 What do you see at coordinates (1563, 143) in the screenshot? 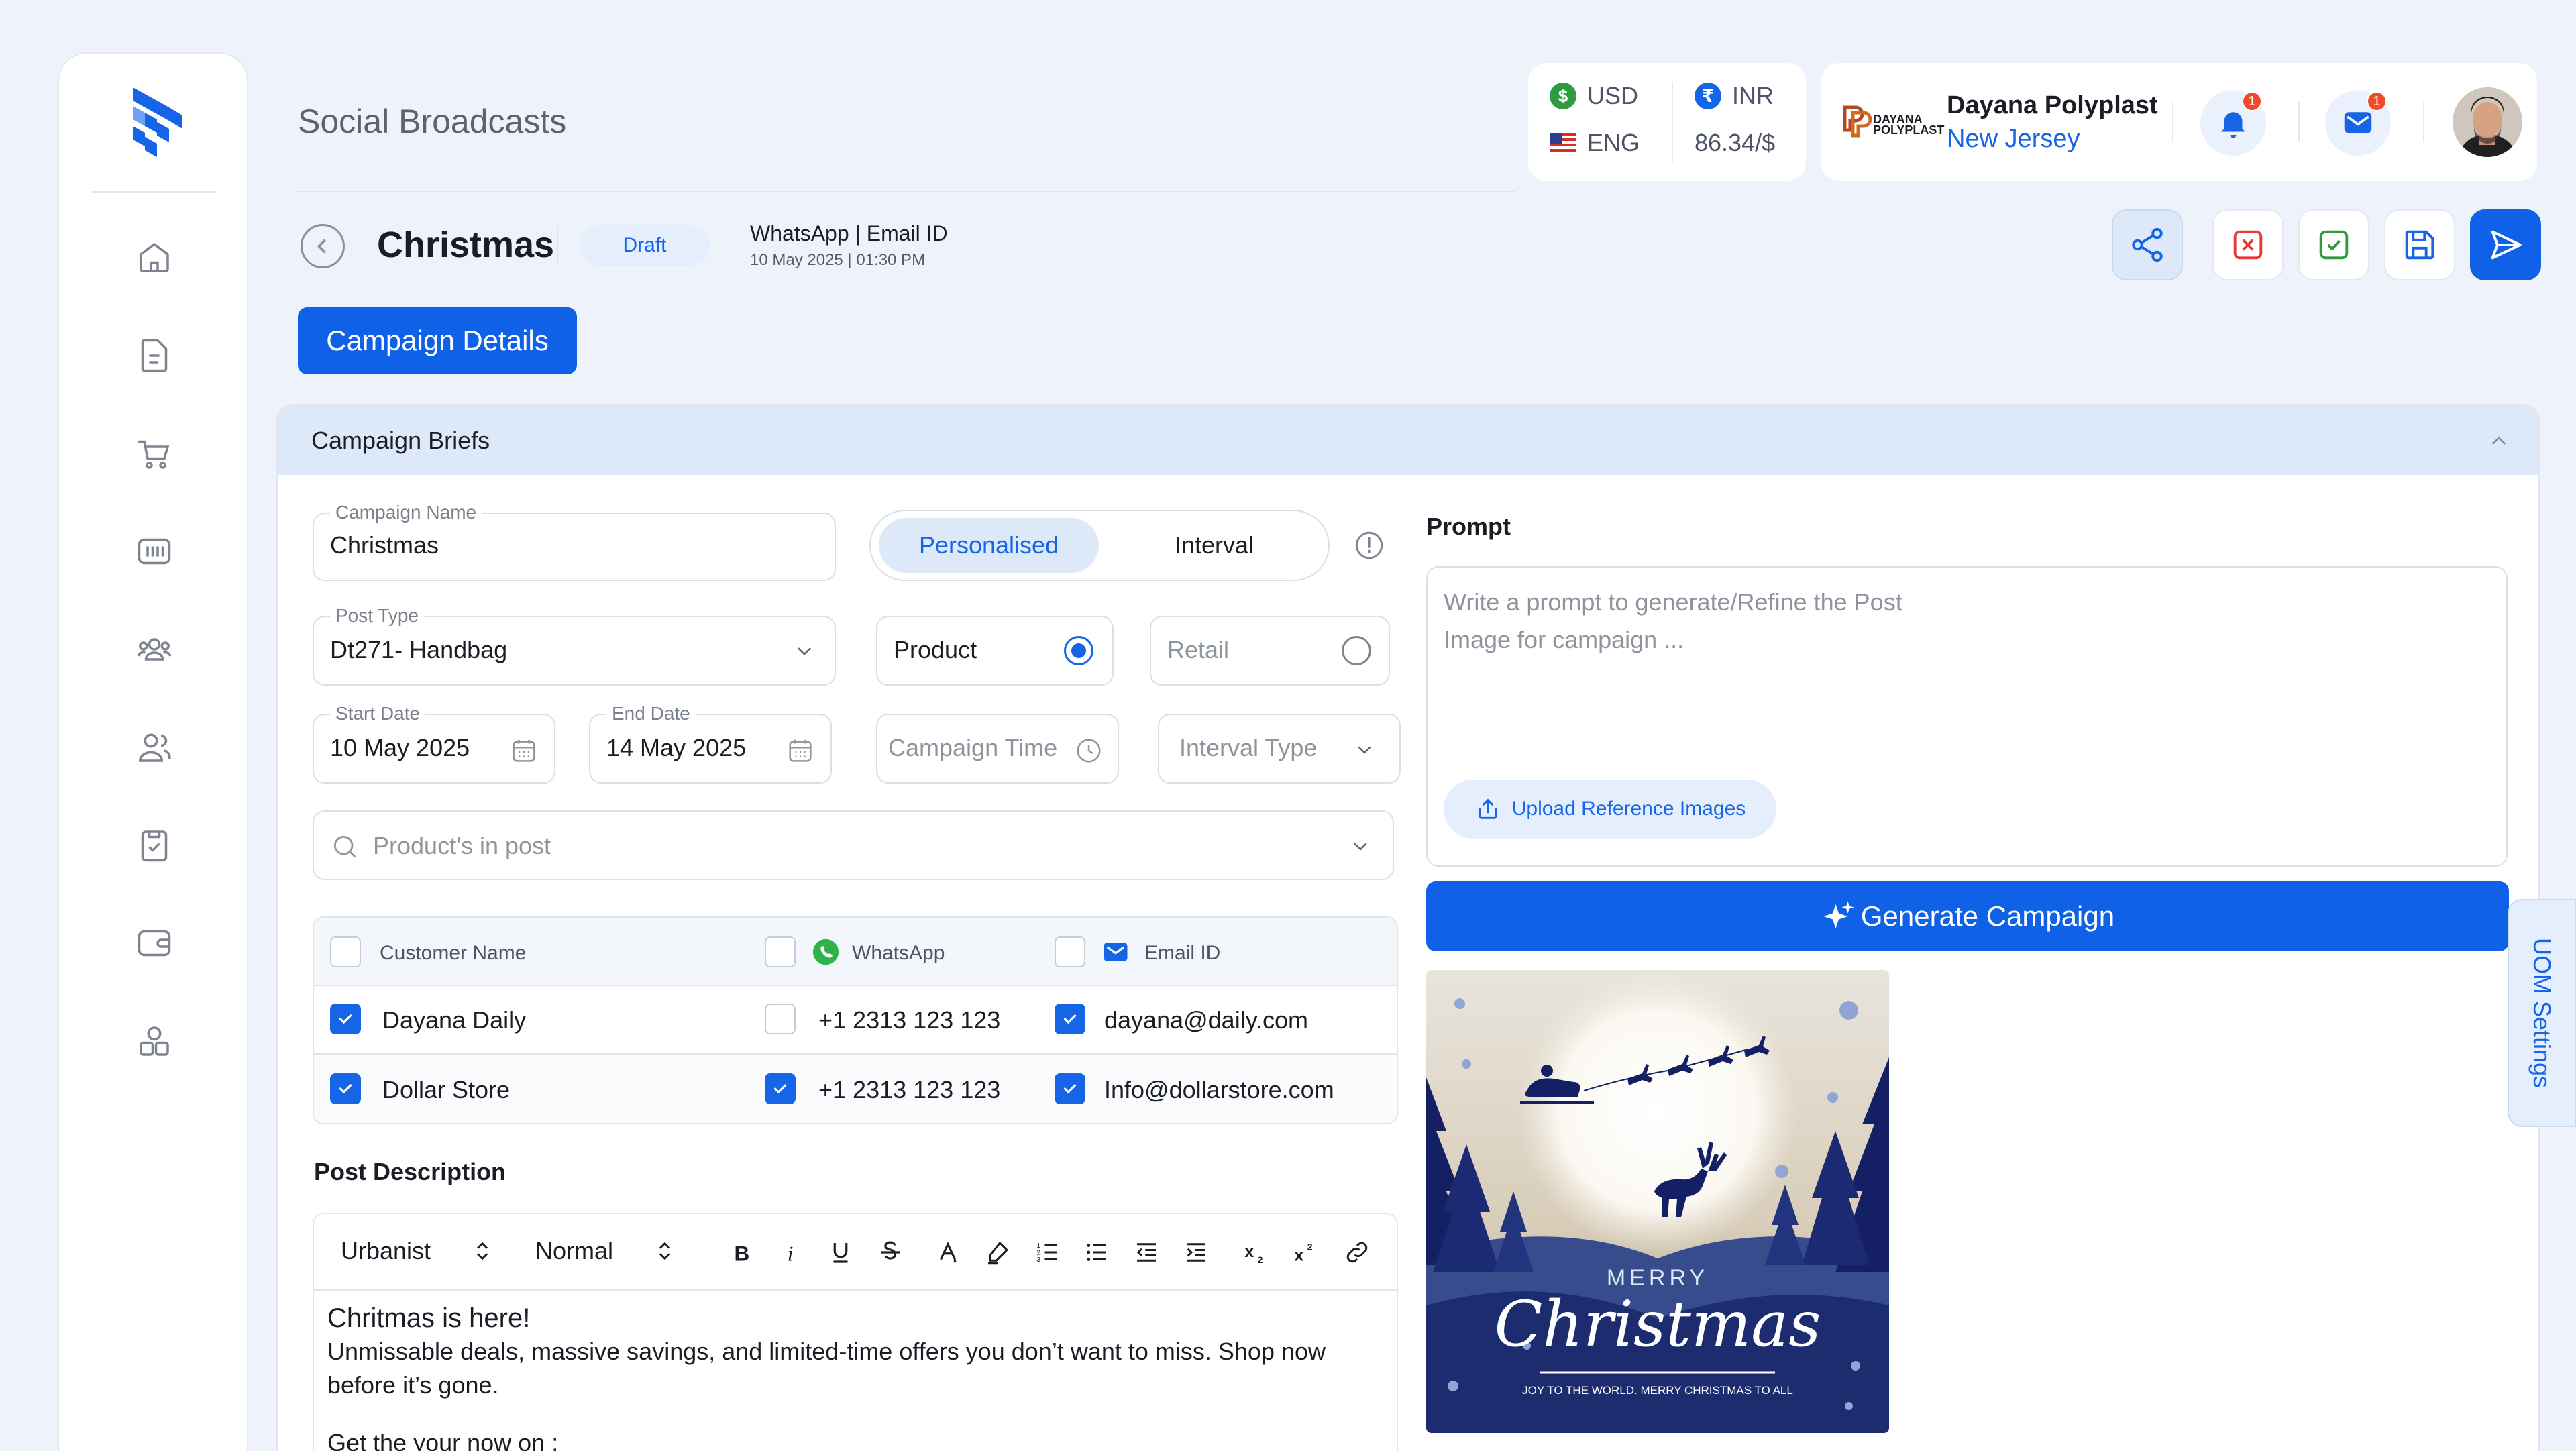
I see `us-flag-icon` at bounding box center [1563, 143].